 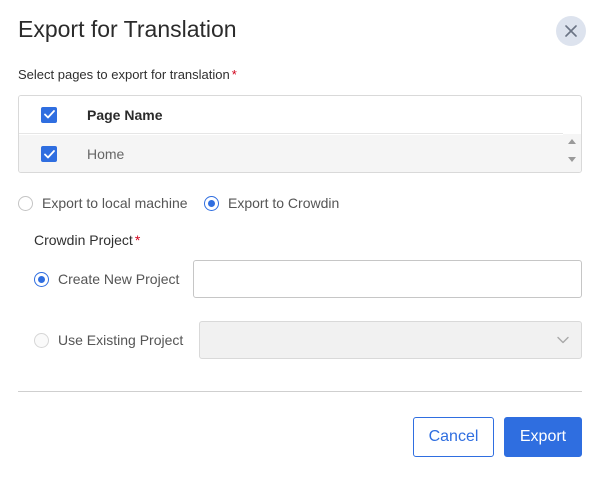 What do you see at coordinates (572, 159) in the screenshot?
I see `scroll-down-arrow-icon` at bounding box center [572, 159].